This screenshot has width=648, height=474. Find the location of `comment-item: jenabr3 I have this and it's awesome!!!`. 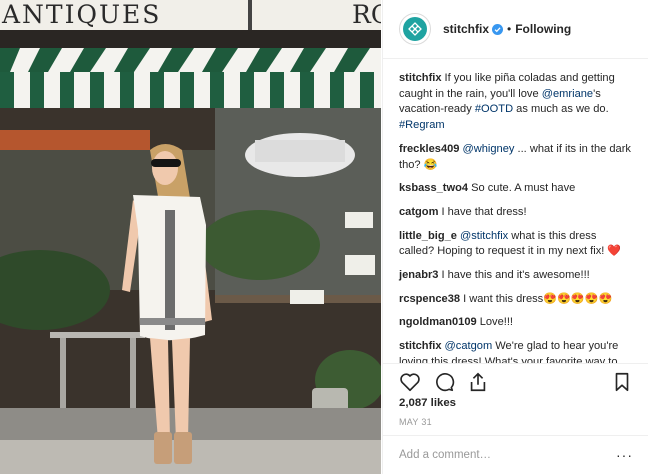

comment-item: jenabr3 I have this and it's awesome!!! is located at coordinates (515, 276).